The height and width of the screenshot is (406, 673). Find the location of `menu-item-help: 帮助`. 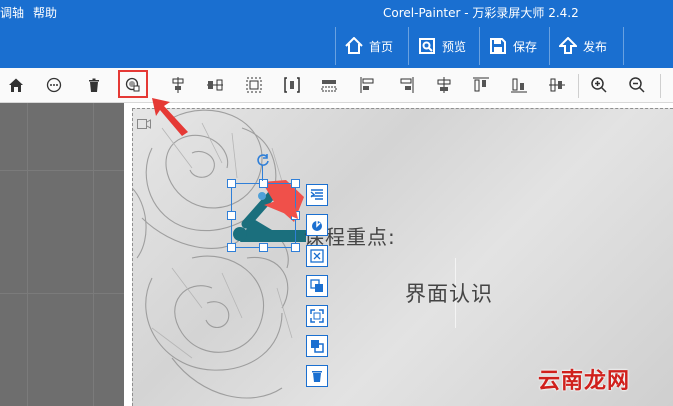

menu-item-help: 帮助 is located at coordinates (45, 12).